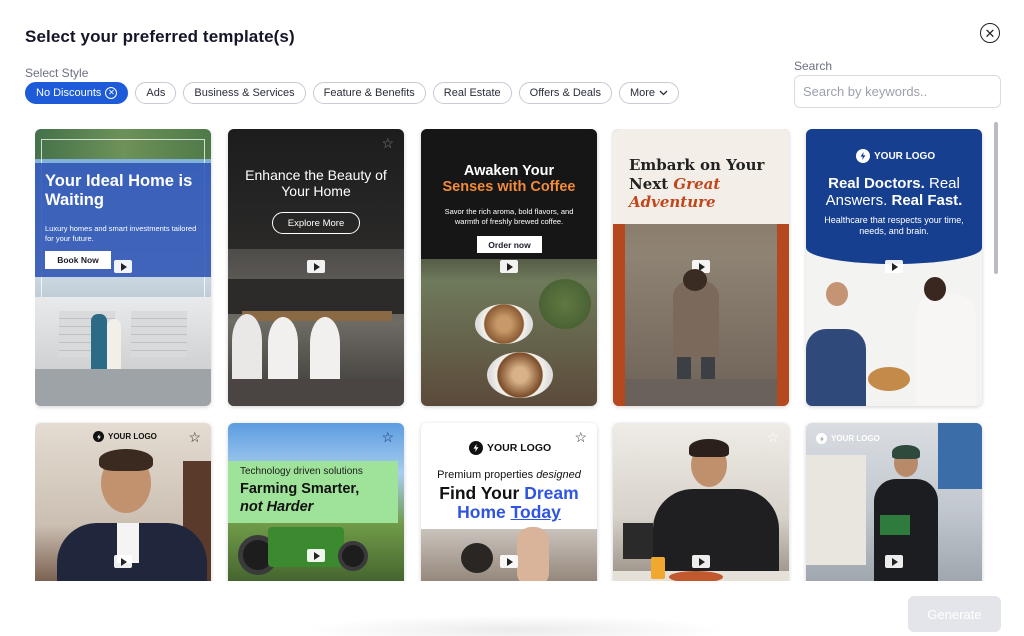  Describe the element at coordinates (119, 190) in the screenshot. I see `template-heading: Your Ideal Home is Waiting` at that location.